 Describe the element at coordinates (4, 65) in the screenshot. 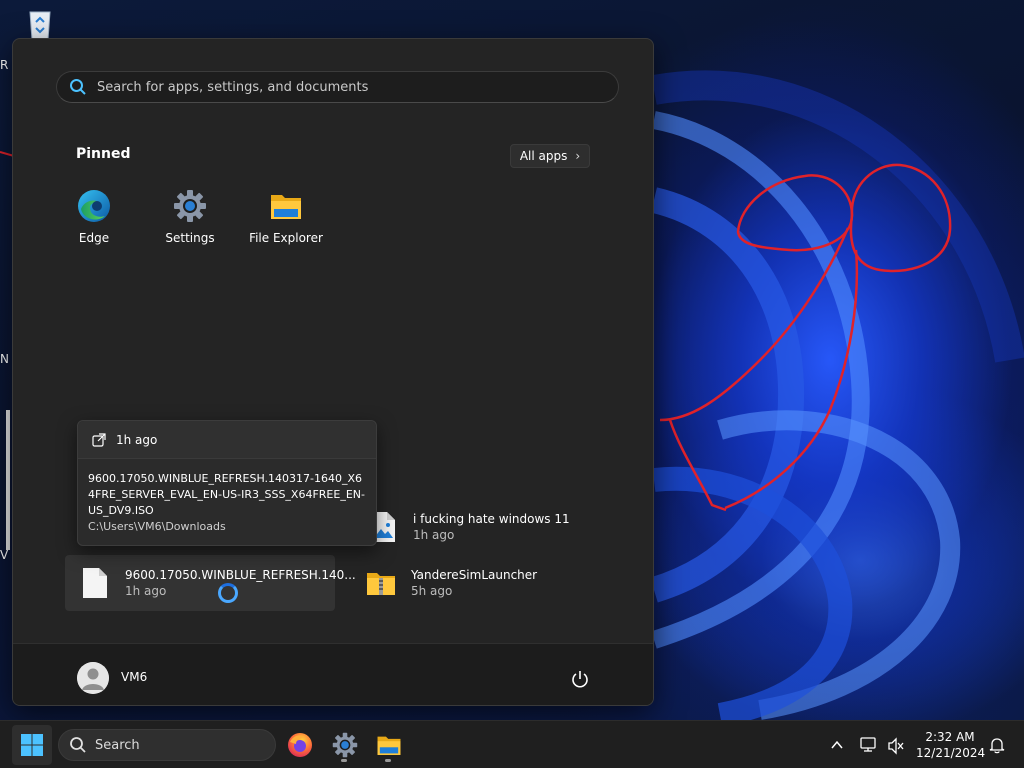

I see `desktop-icon-label-fragment: R` at that location.